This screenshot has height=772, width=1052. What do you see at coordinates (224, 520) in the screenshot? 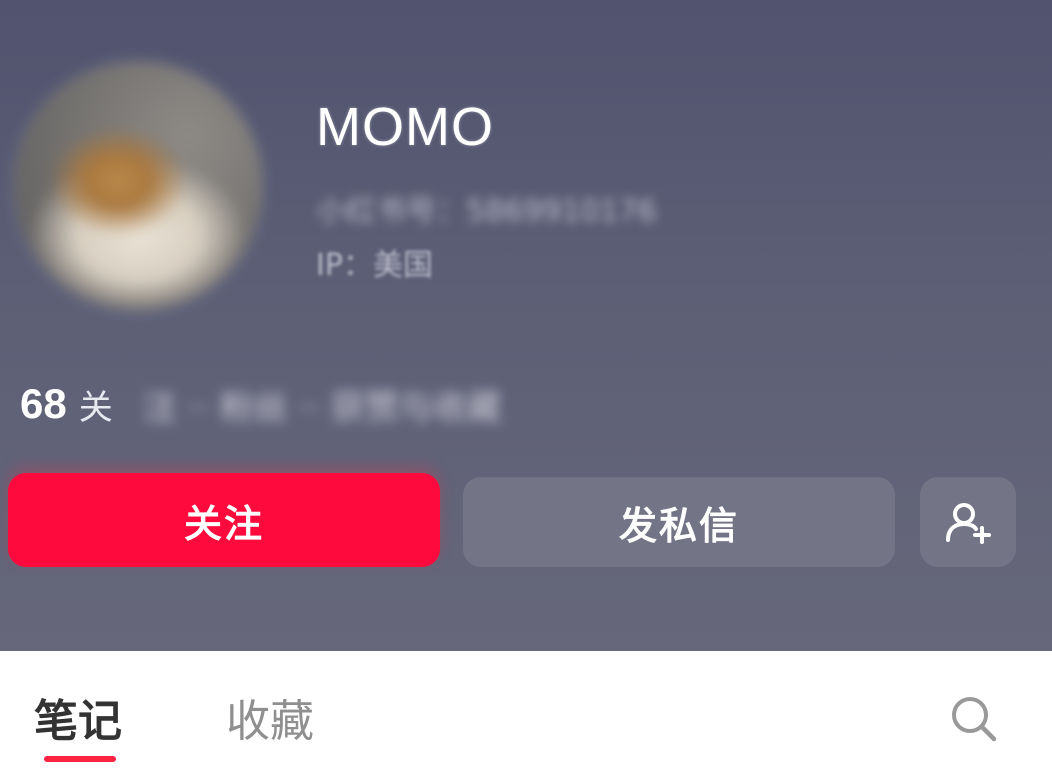
I see `follow-button: 关注` at bounding box center [224, 520].